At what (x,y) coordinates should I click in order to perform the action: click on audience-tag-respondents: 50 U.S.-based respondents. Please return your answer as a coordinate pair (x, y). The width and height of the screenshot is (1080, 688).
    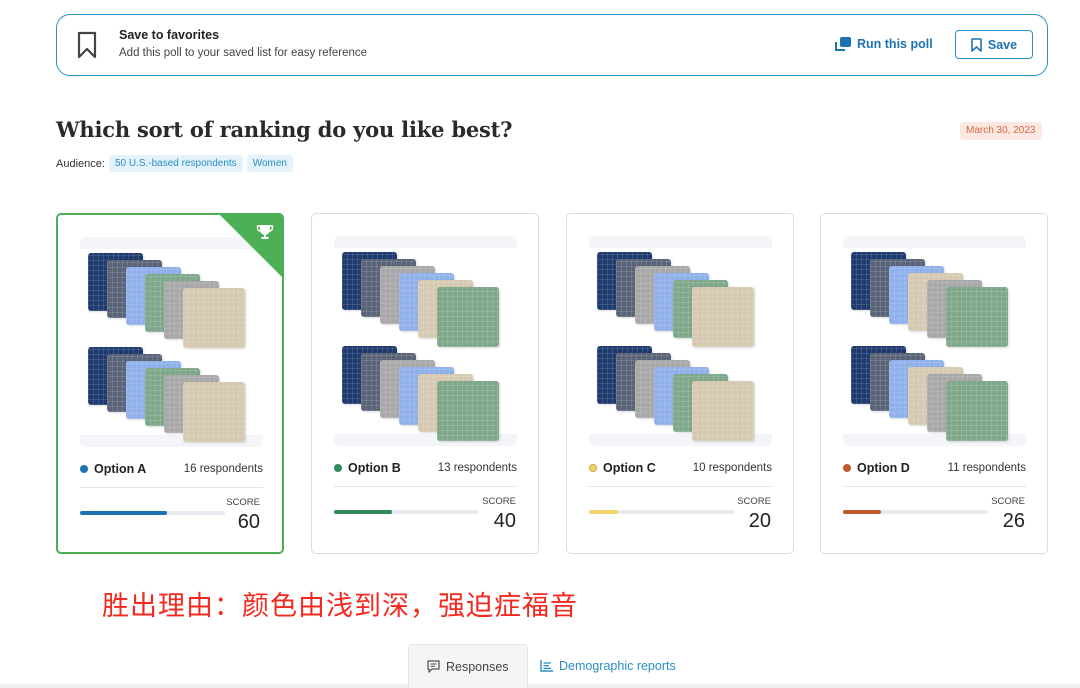
    Looking at the image, I should click on (175, 163).